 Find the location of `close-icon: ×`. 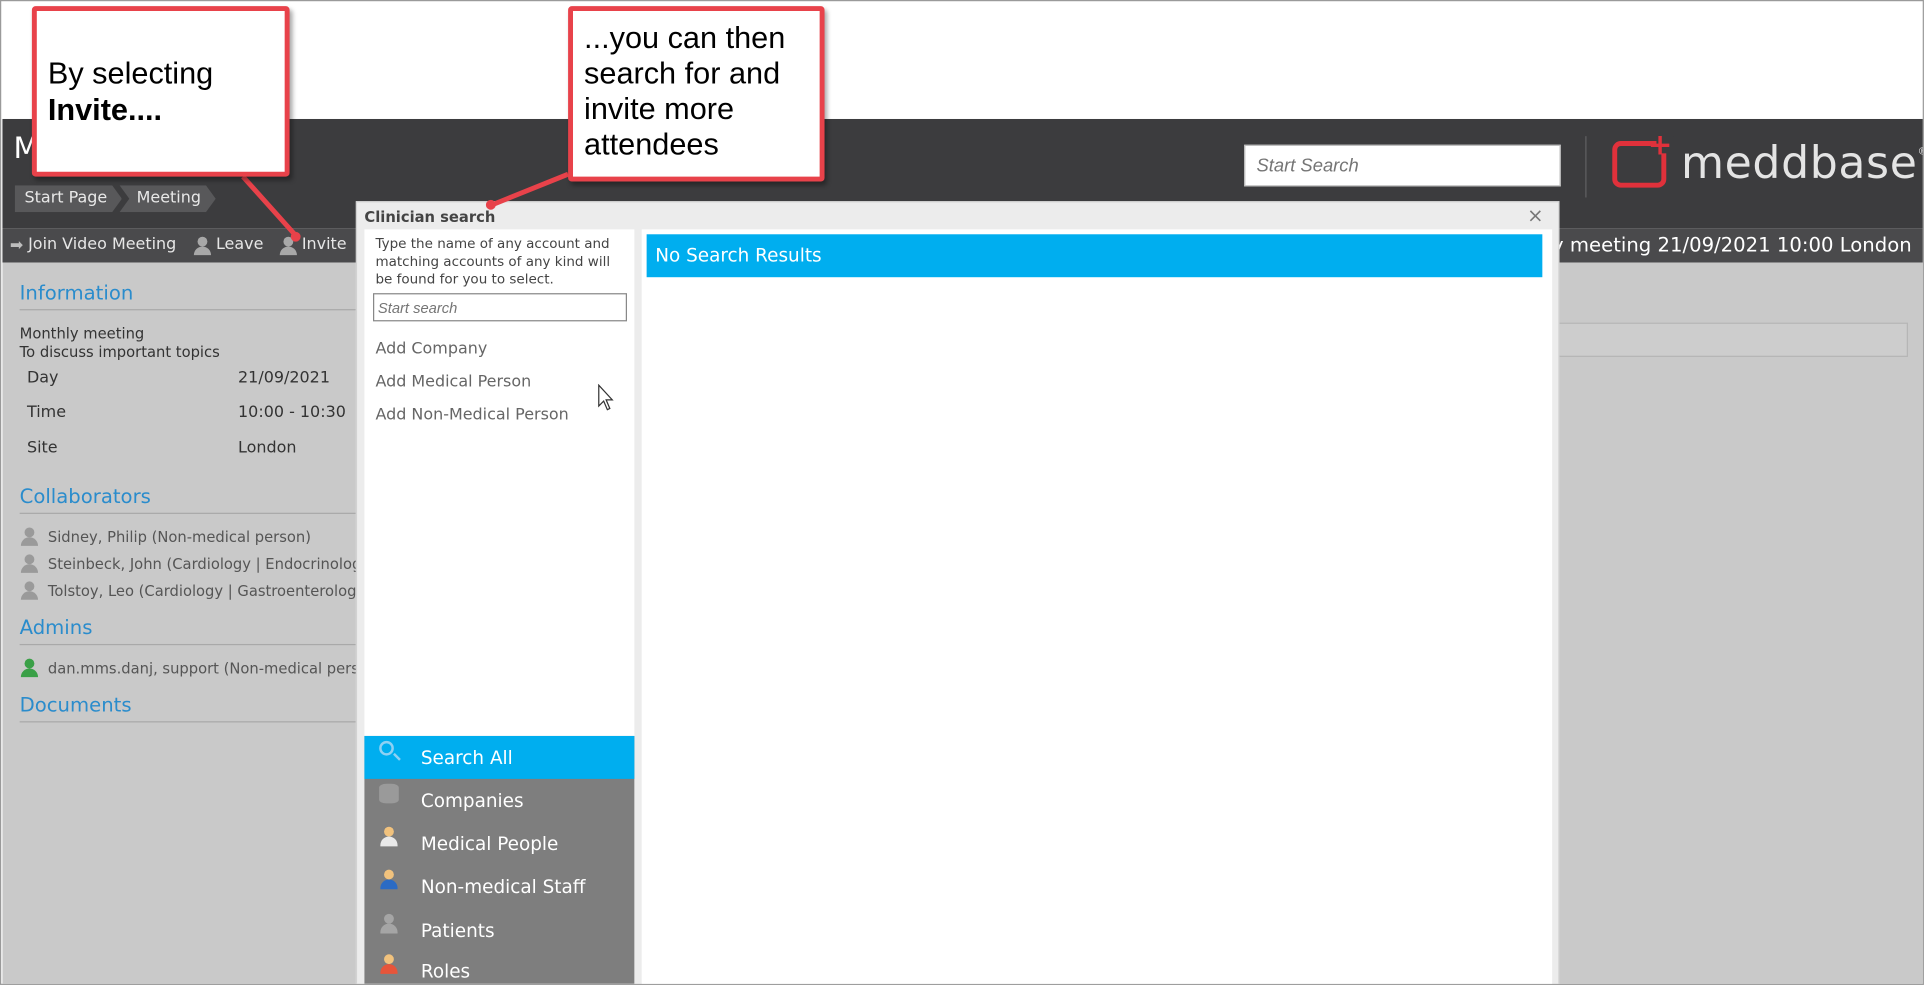

close-icon: × is located at coordinates (1535, 215).